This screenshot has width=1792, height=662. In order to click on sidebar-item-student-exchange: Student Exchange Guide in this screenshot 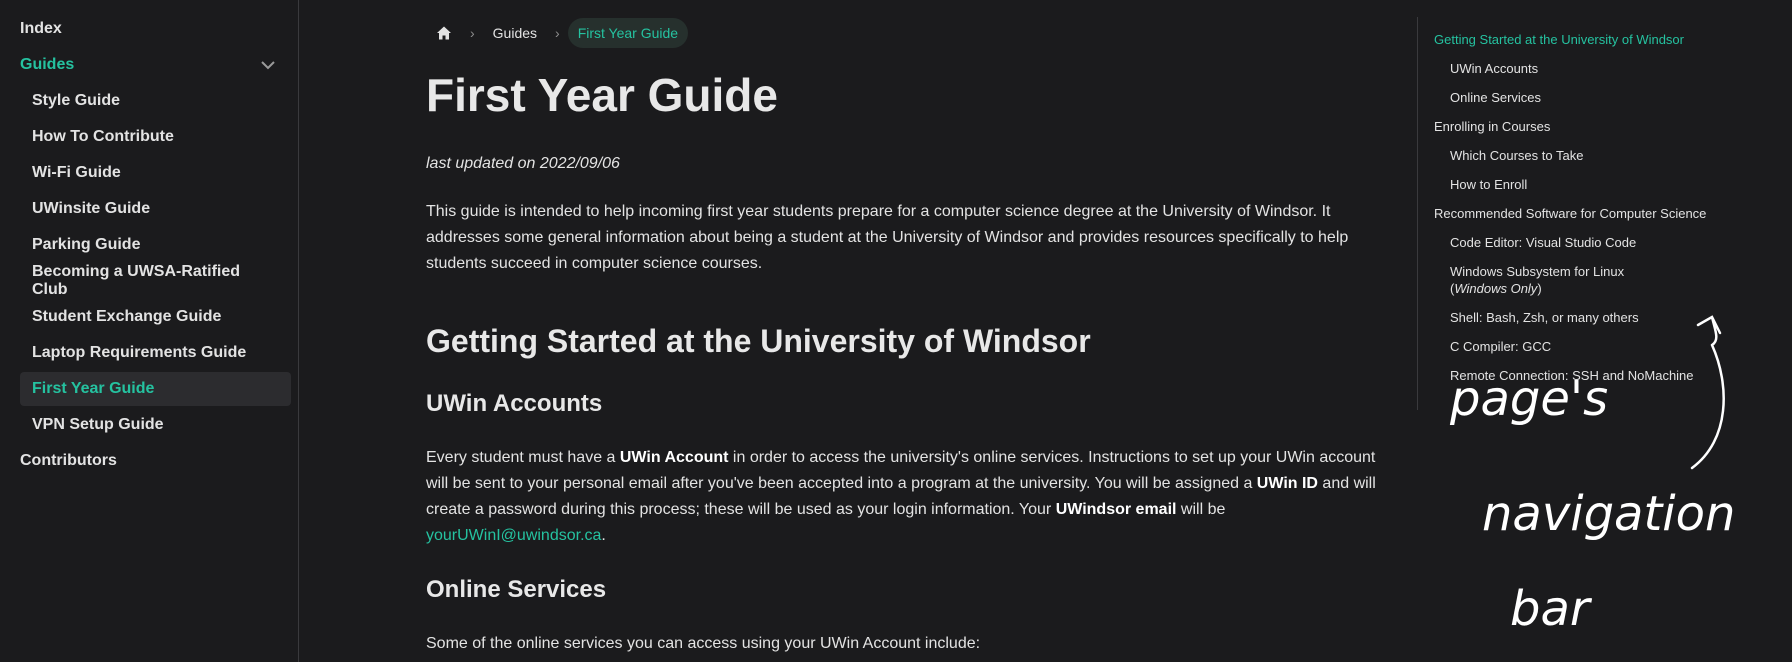, I will do `click(155, 317)`.